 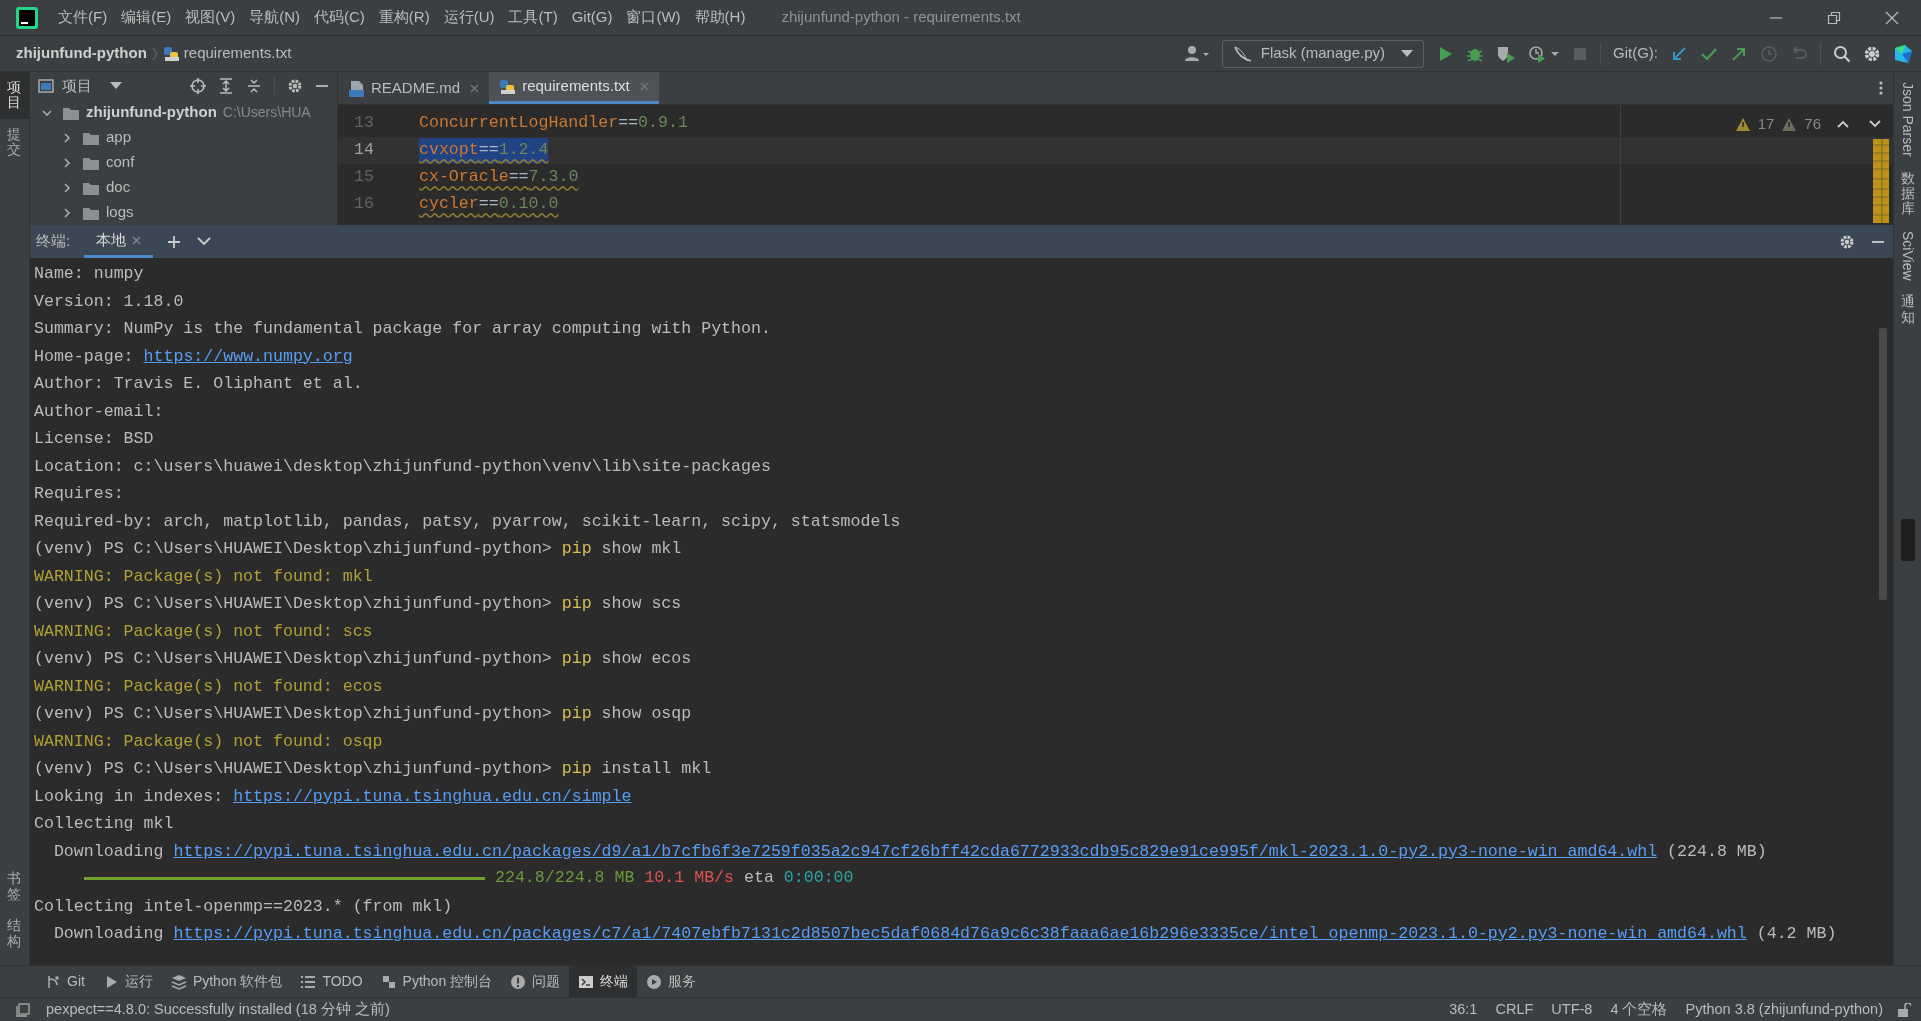 What do you see at coordinates (533, 17) in the screenshot?
I see `menu-item: 工具(T)` at bounding box center [533, 17].